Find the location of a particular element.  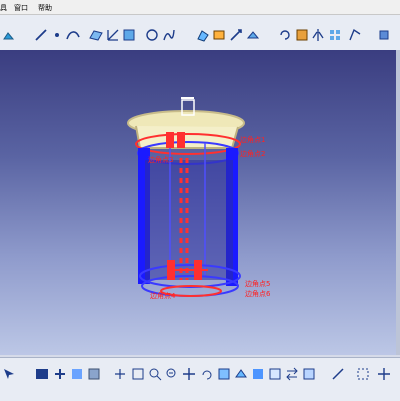

bottom-toolbar is located at coordinates (200, 379).